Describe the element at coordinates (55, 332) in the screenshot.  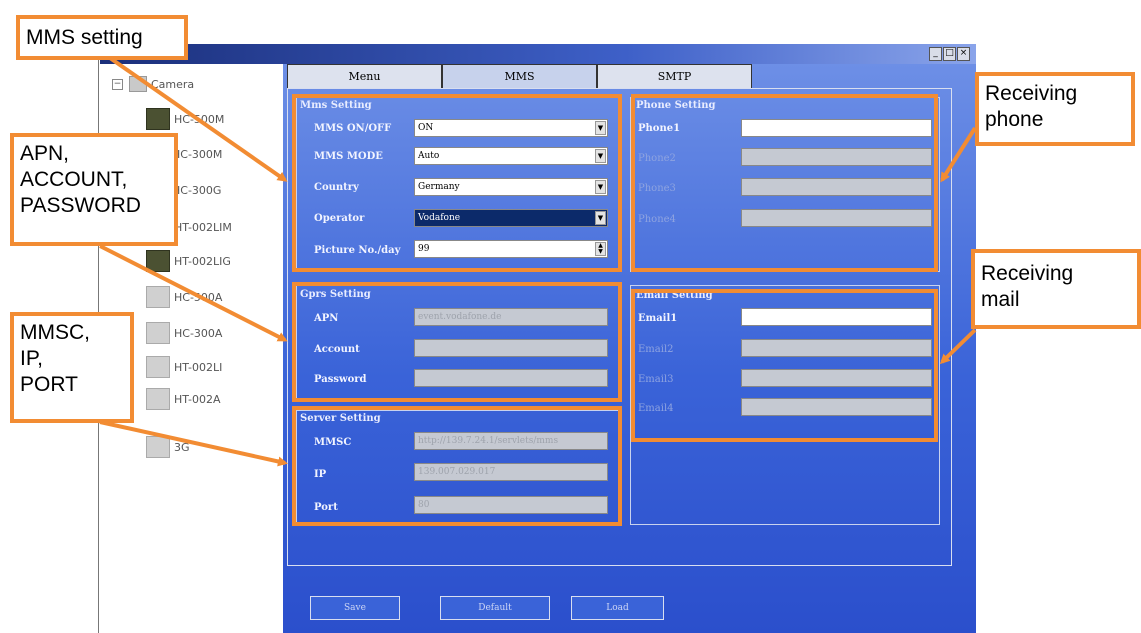
I see `callout-line: MMSC,` at that location.